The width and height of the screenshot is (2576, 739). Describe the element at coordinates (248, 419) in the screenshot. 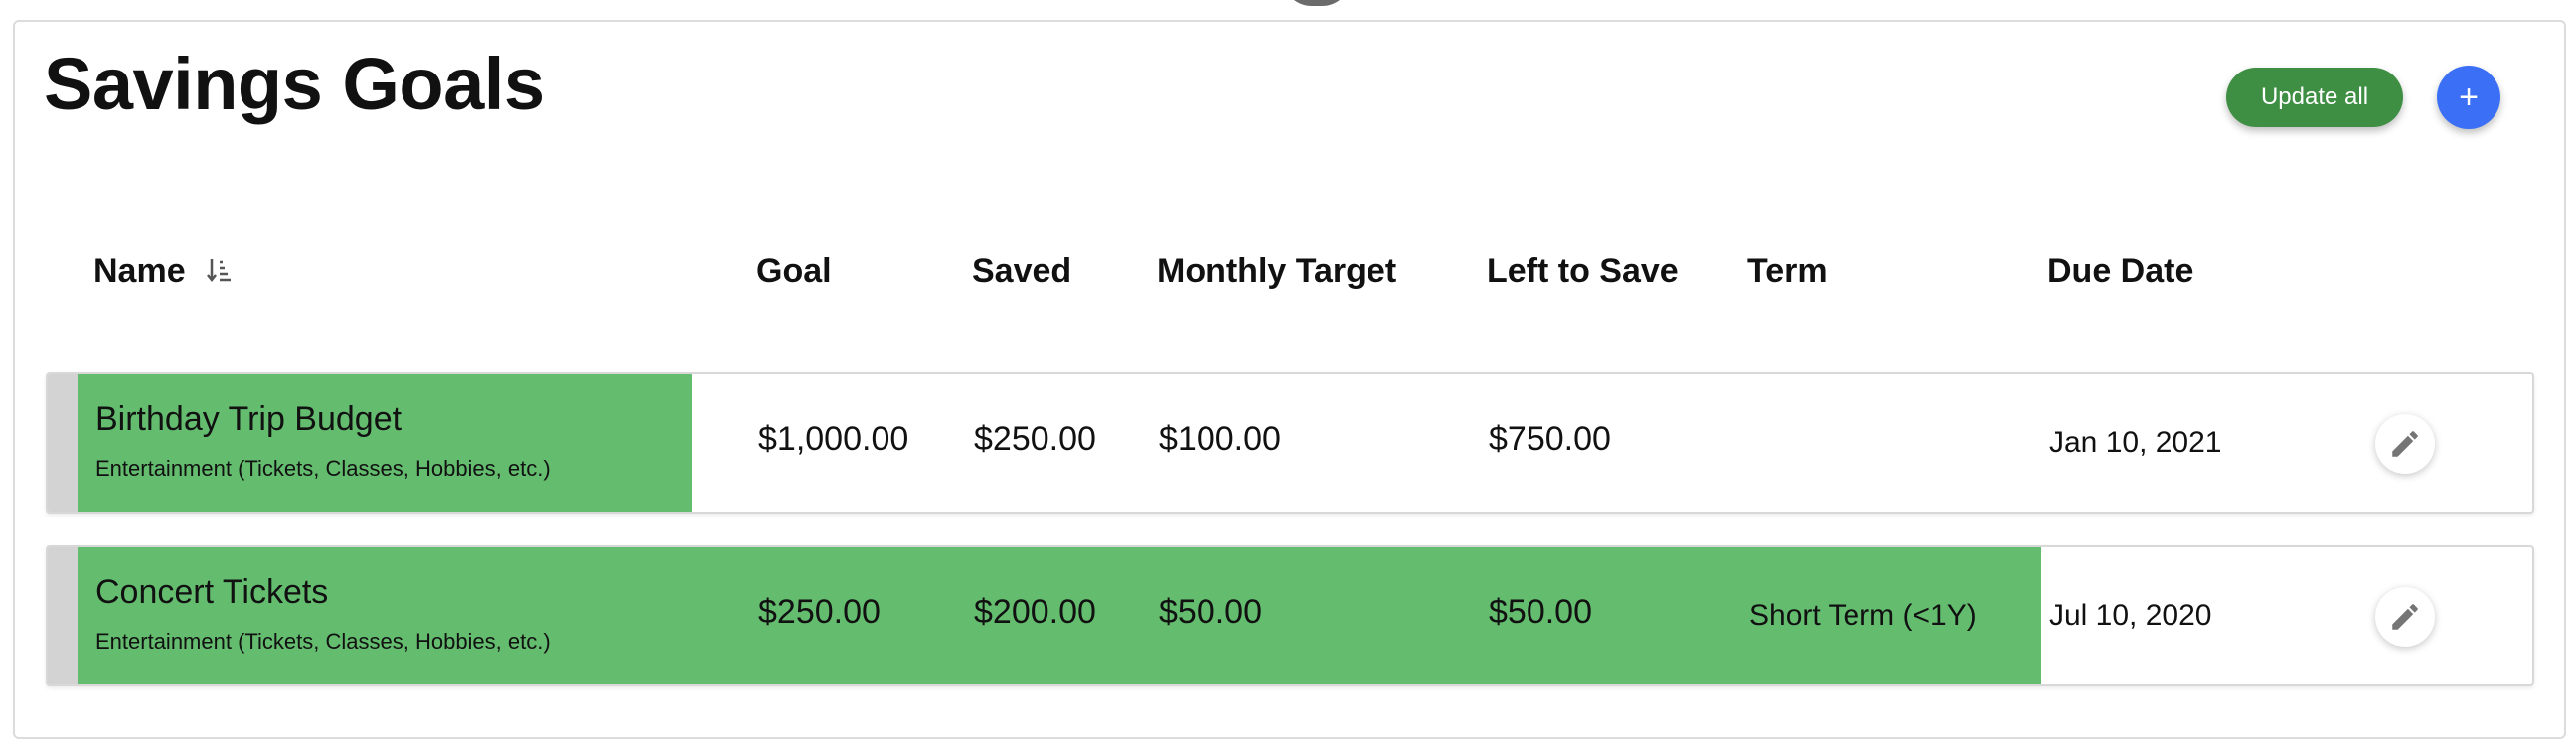

I see `goal-name: Birthday Trip Budget` at that location.